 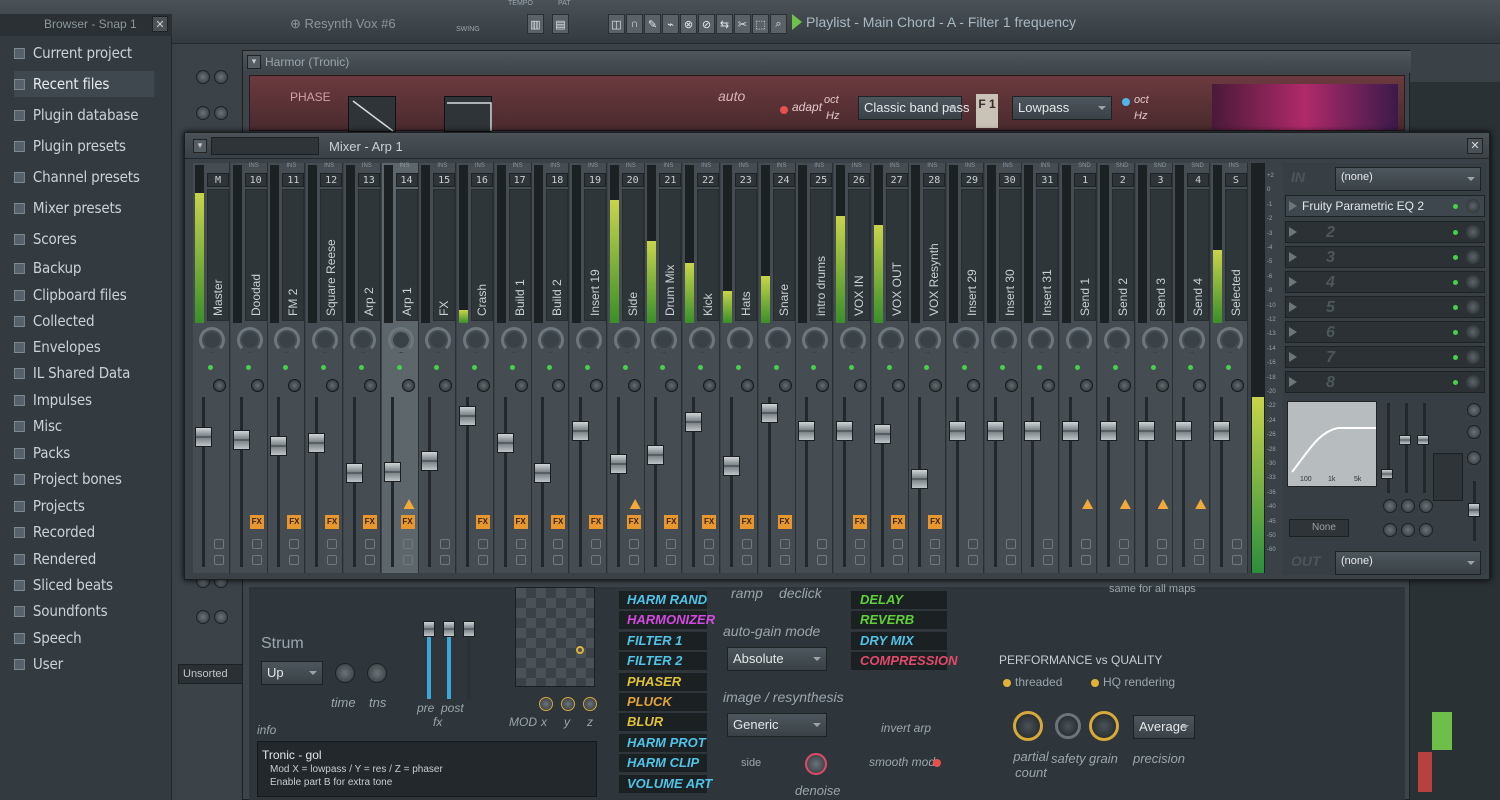 I want to click on fx-tab: REVERB, so click(x=899, y=621).